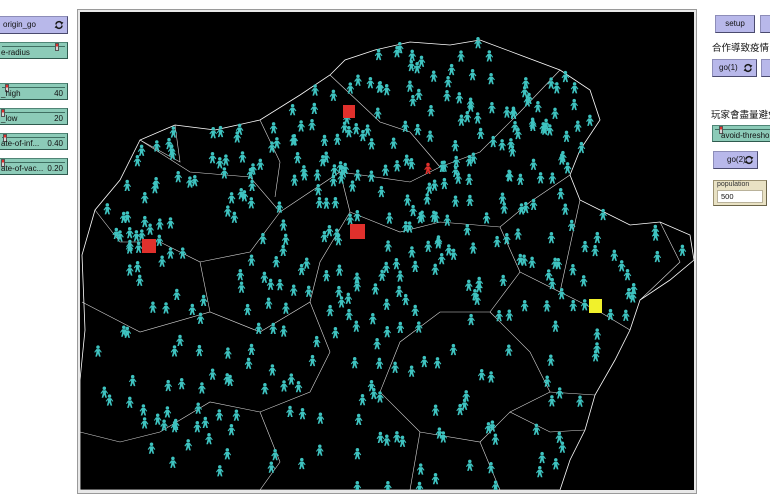  Describe the element at coordinates (34, 116) in the screenshot. I see `slider-low: _low 20` at that location.